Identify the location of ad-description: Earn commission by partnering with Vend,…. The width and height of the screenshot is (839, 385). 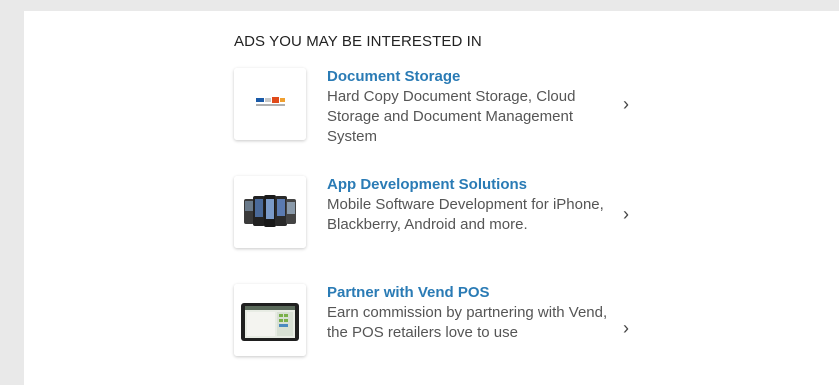
(467, 322).